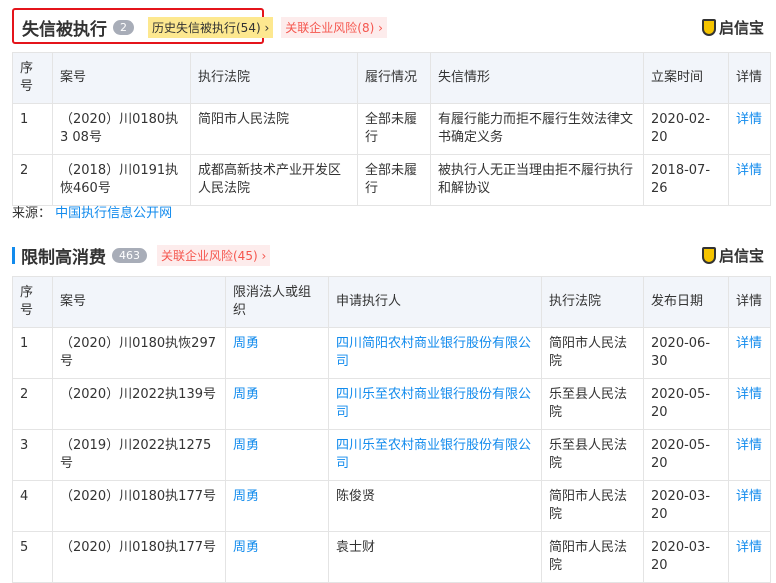 This screenshot has height=583, width=776. I want to click on column-header: 发布日期, so click(686, 302).